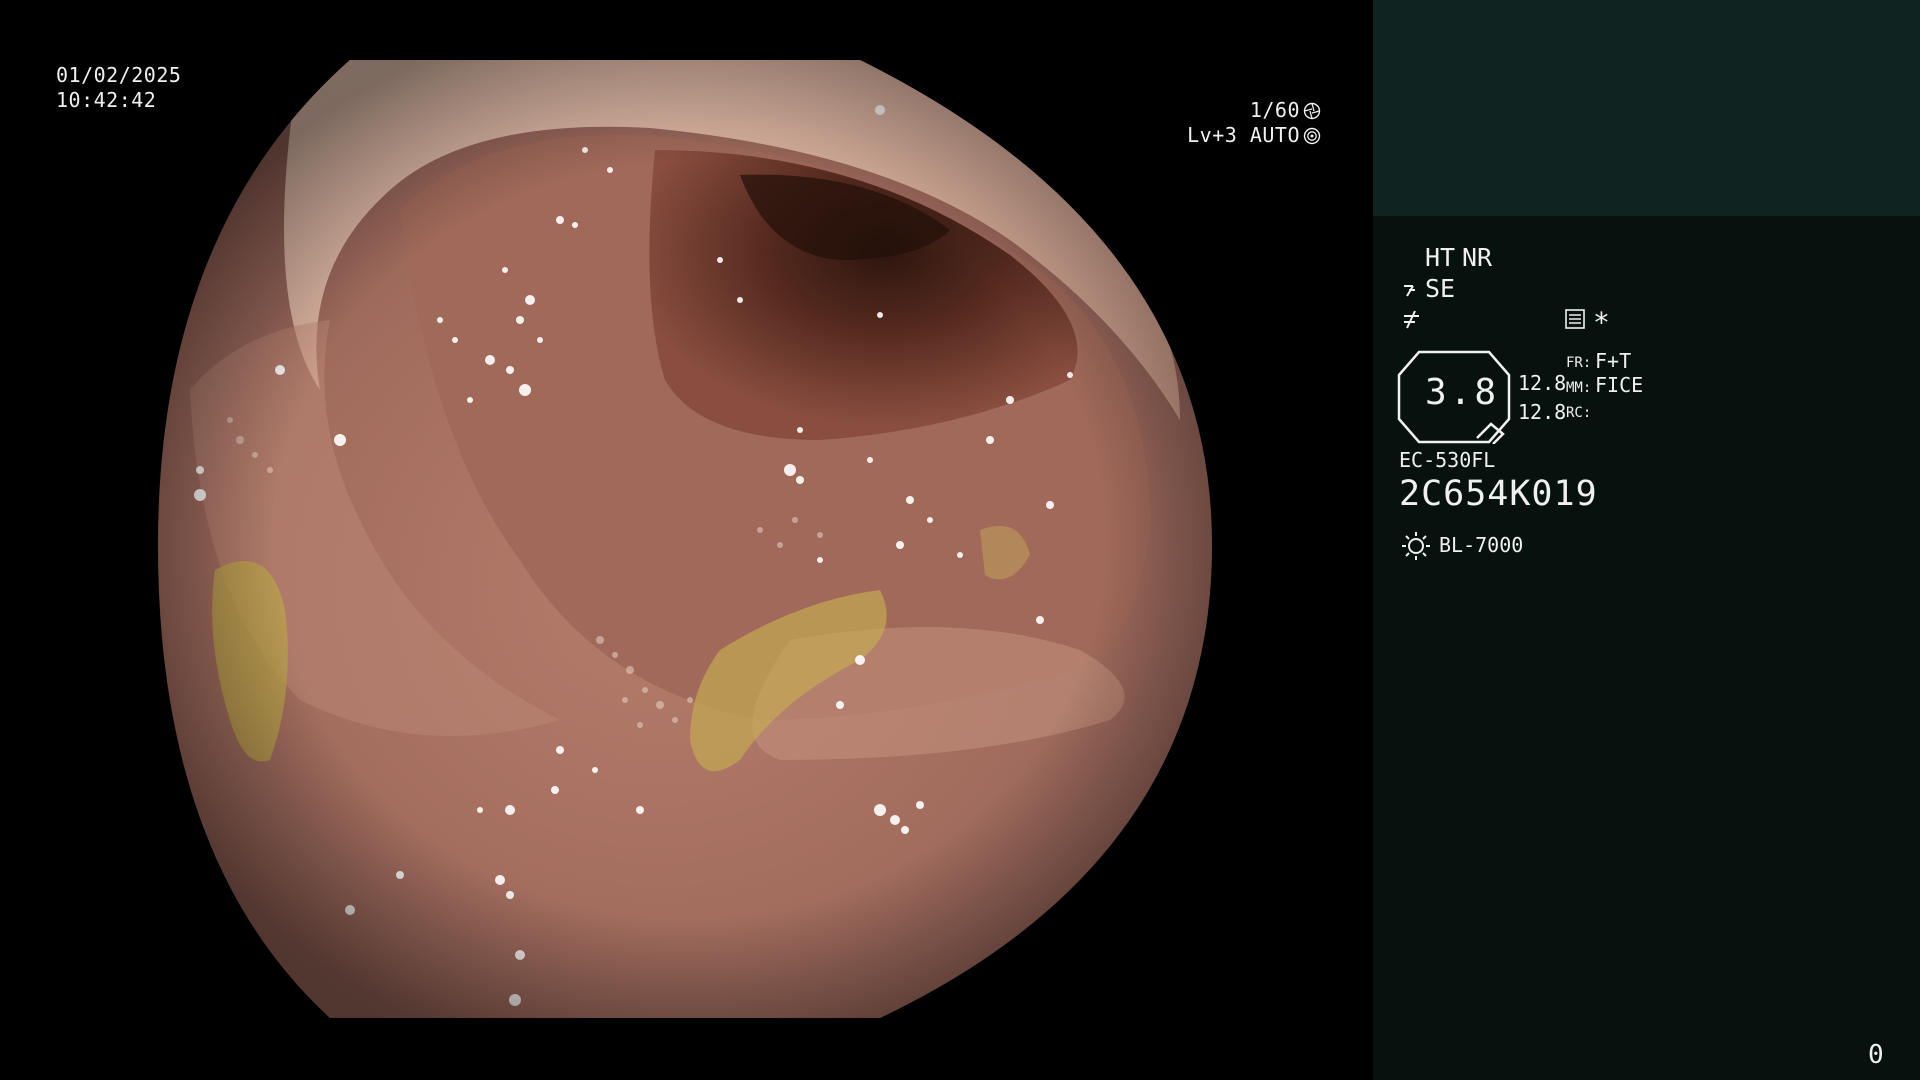 The width and height of the screenshot is (1920, 1080). Describe the element at coordinates (119, 75) in the screenshot. I see `date-text: 01/02/2025` at that location.